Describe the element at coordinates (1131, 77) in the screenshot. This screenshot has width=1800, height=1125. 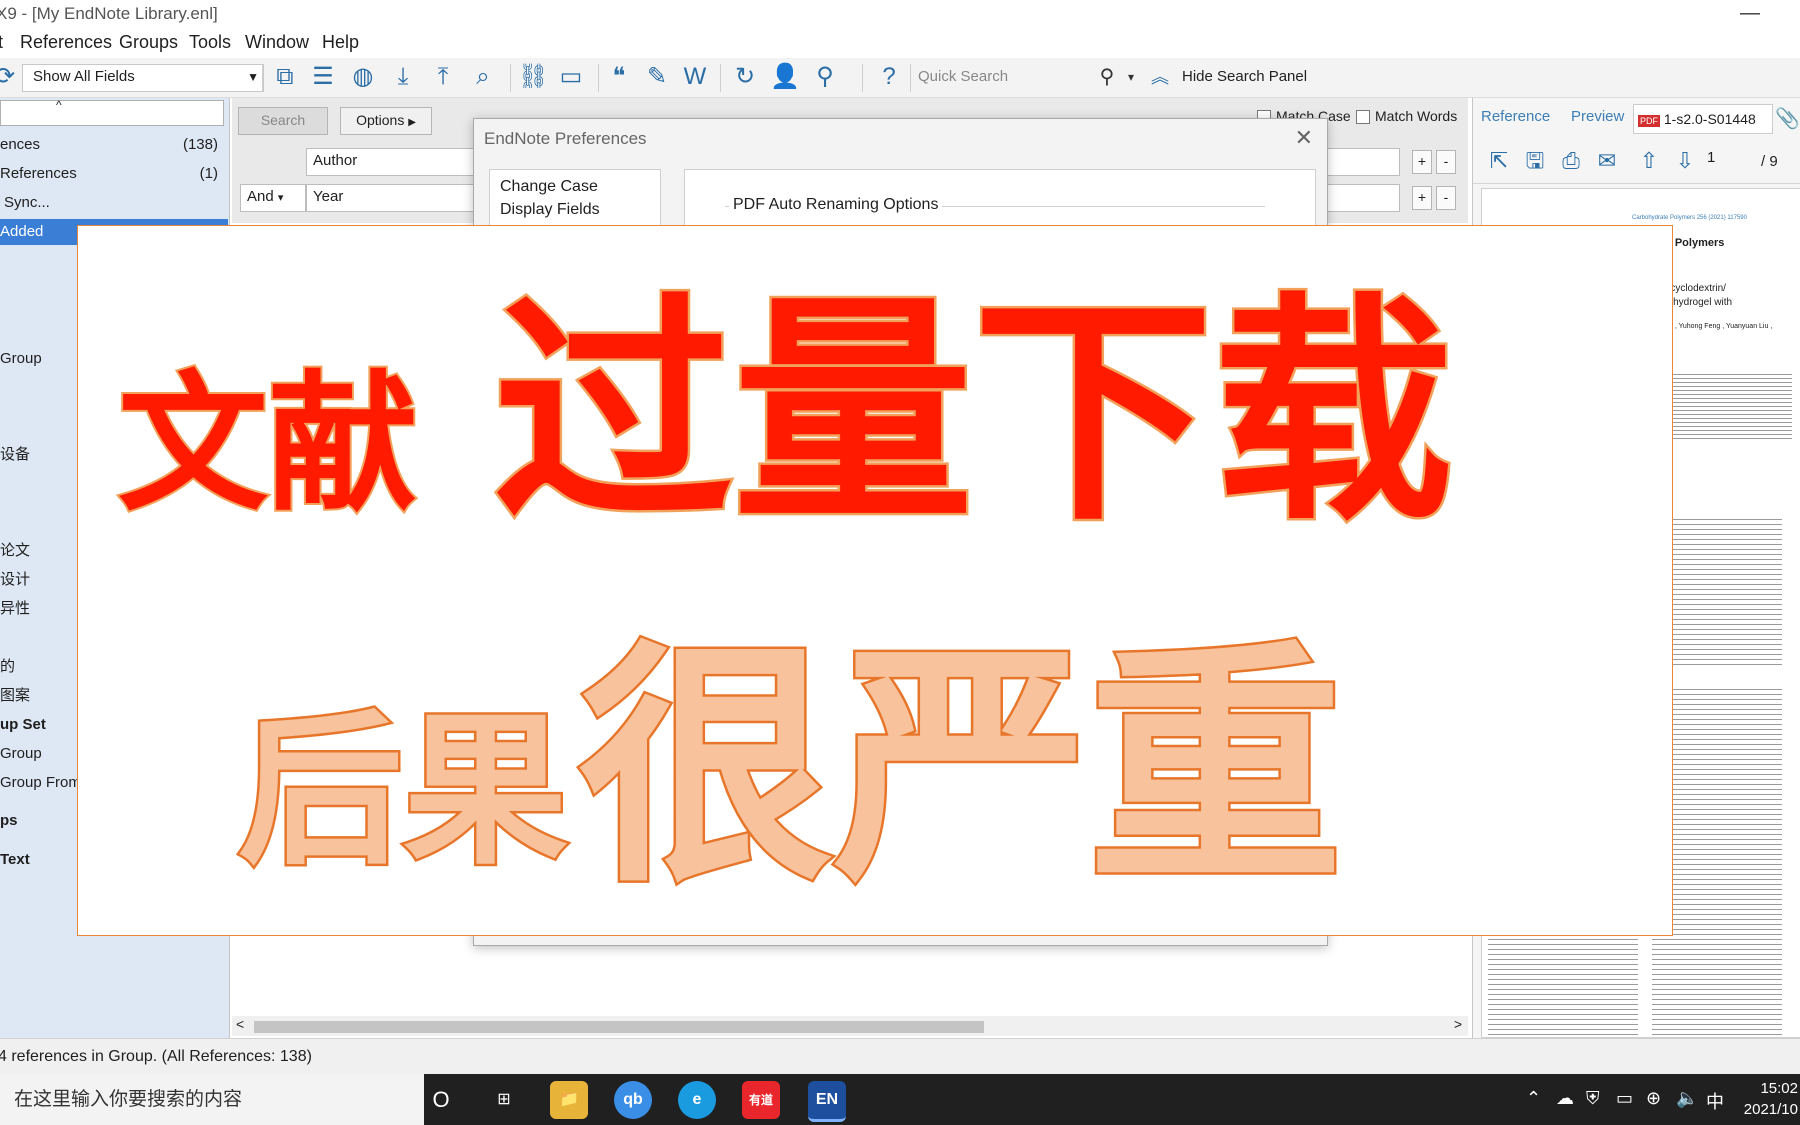
I see `search-options-chevron-icon: ▾` at that location.